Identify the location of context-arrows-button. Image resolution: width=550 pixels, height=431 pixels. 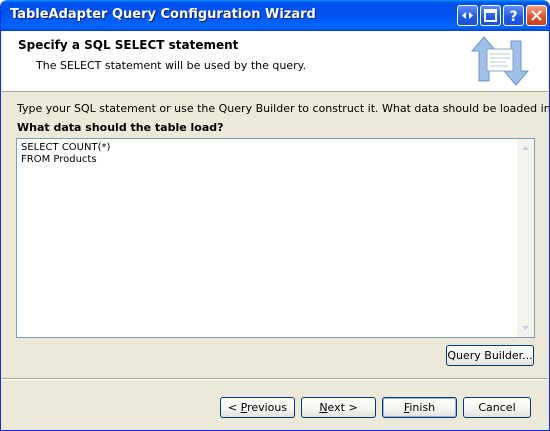
(467, 15).